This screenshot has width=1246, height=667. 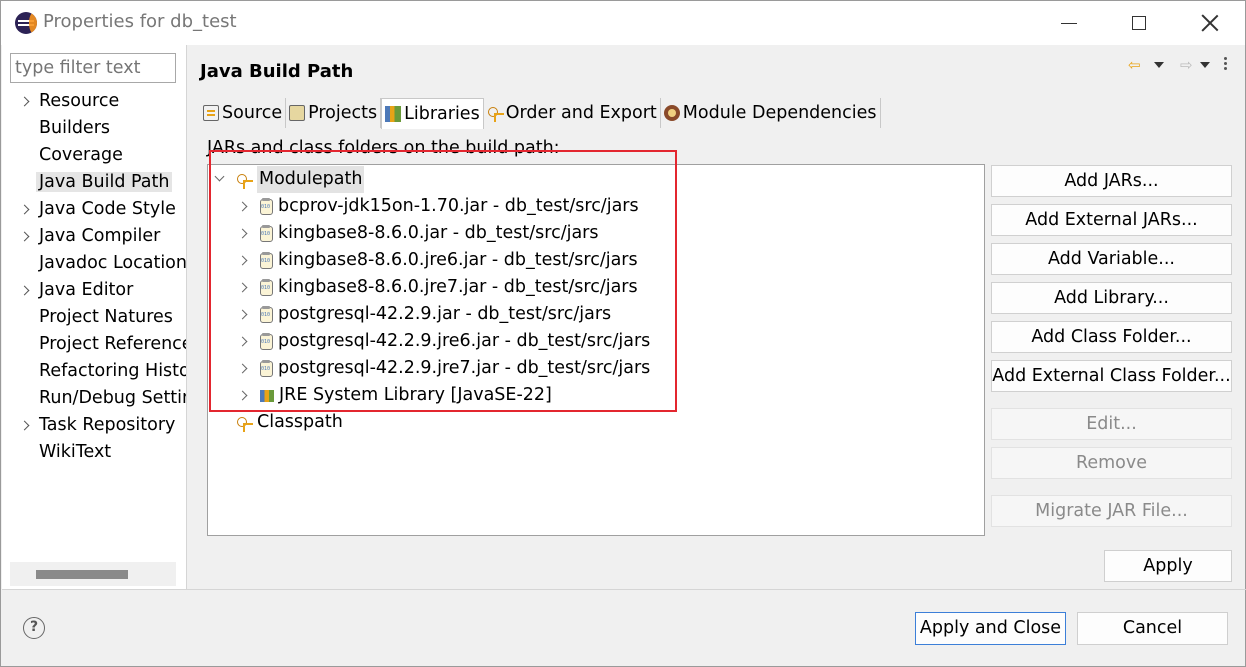 I want to click on tab-label: Projects, so click(x=343, y=113).